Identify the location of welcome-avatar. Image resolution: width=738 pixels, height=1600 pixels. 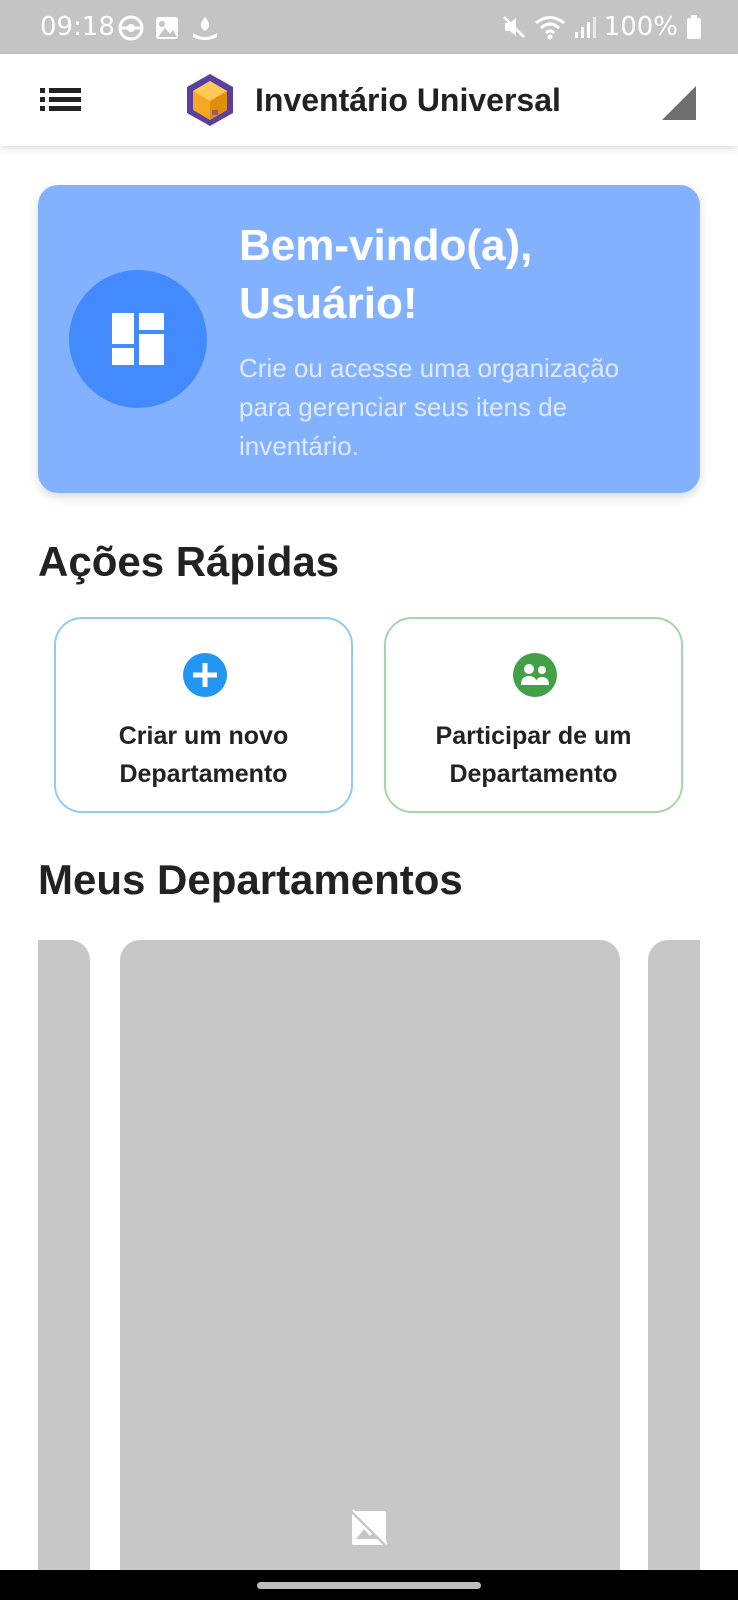
(138, 339).